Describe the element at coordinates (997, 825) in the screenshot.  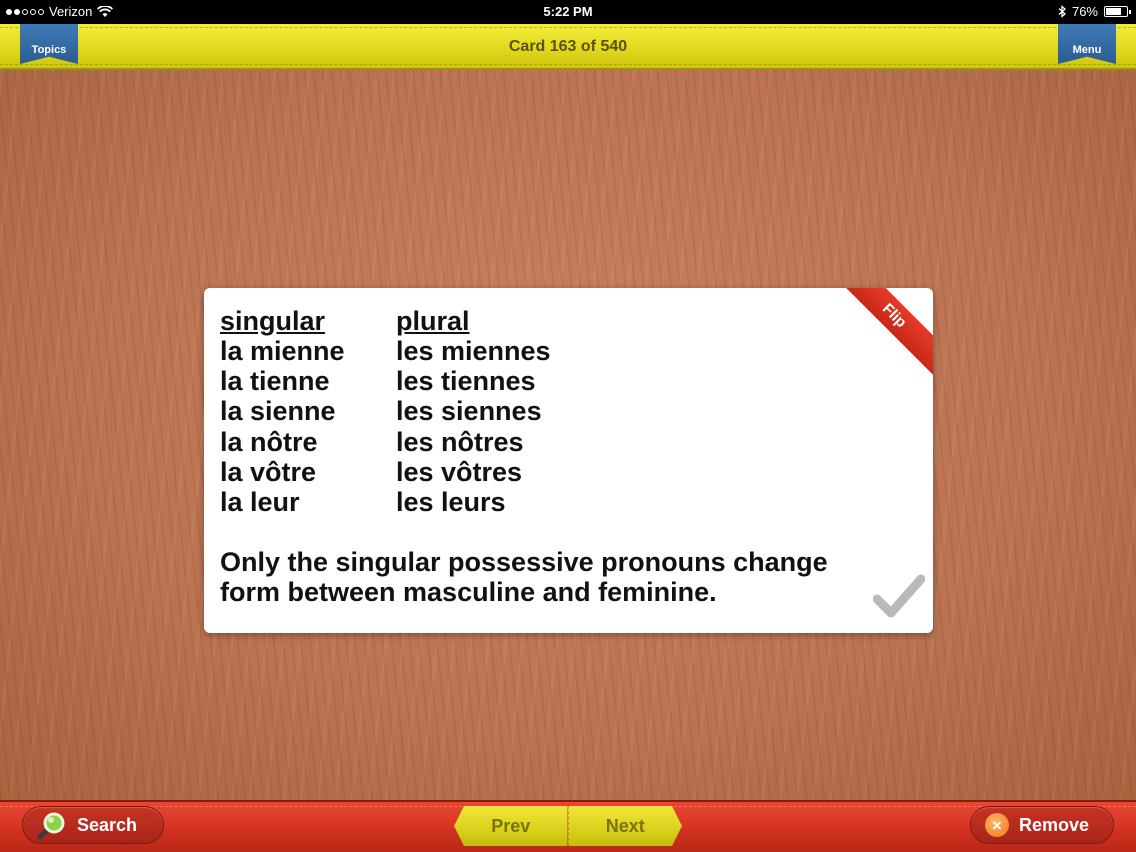
I see `close-icon: ×` at that location.